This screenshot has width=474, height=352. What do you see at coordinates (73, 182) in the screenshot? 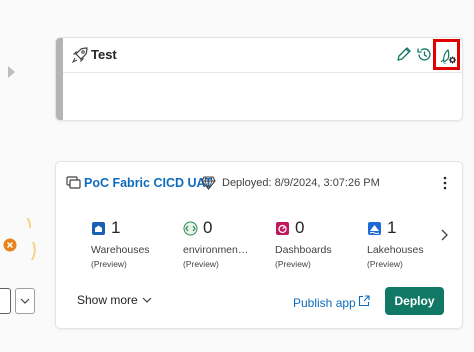
I see `workspace-icon` at bounding box center [73, 182].